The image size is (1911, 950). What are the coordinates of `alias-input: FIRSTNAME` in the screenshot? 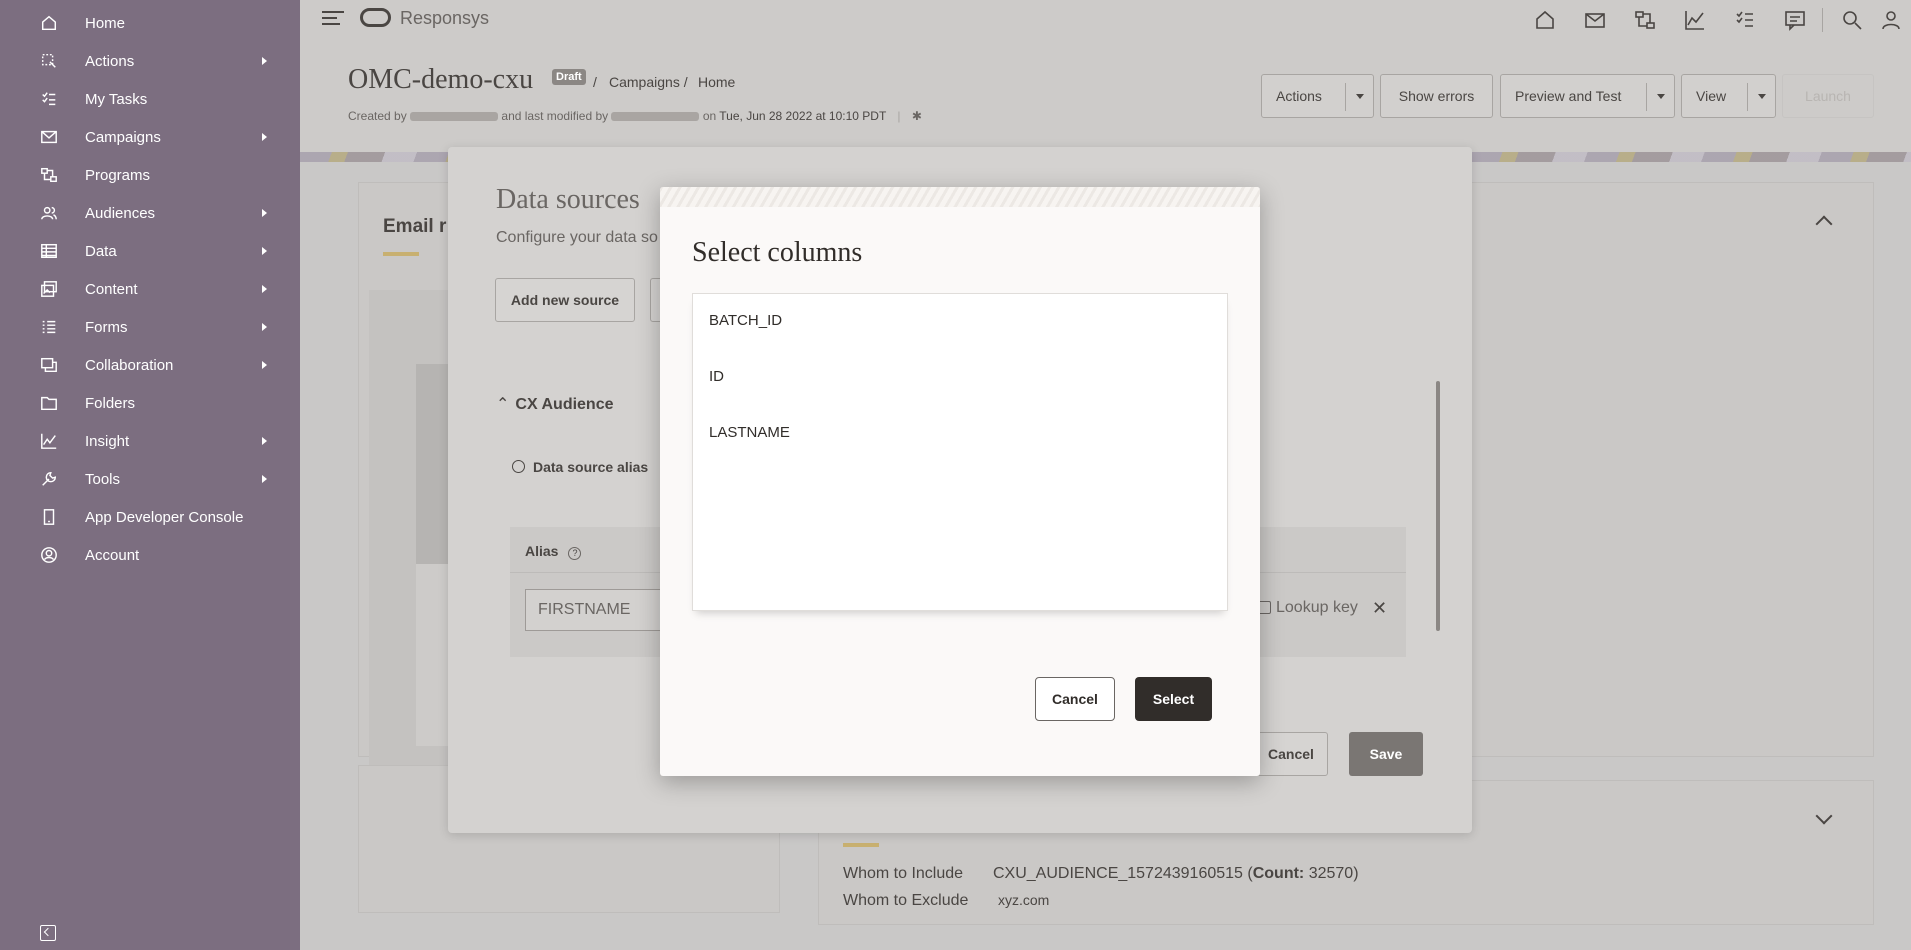 It's located at (595, 610).